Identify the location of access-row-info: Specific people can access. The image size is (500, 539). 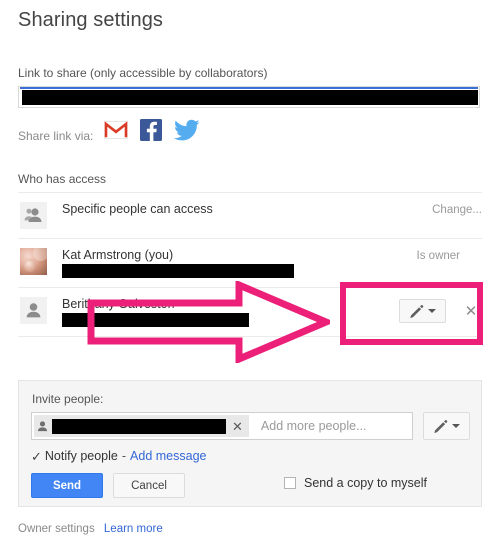
(239, 209).